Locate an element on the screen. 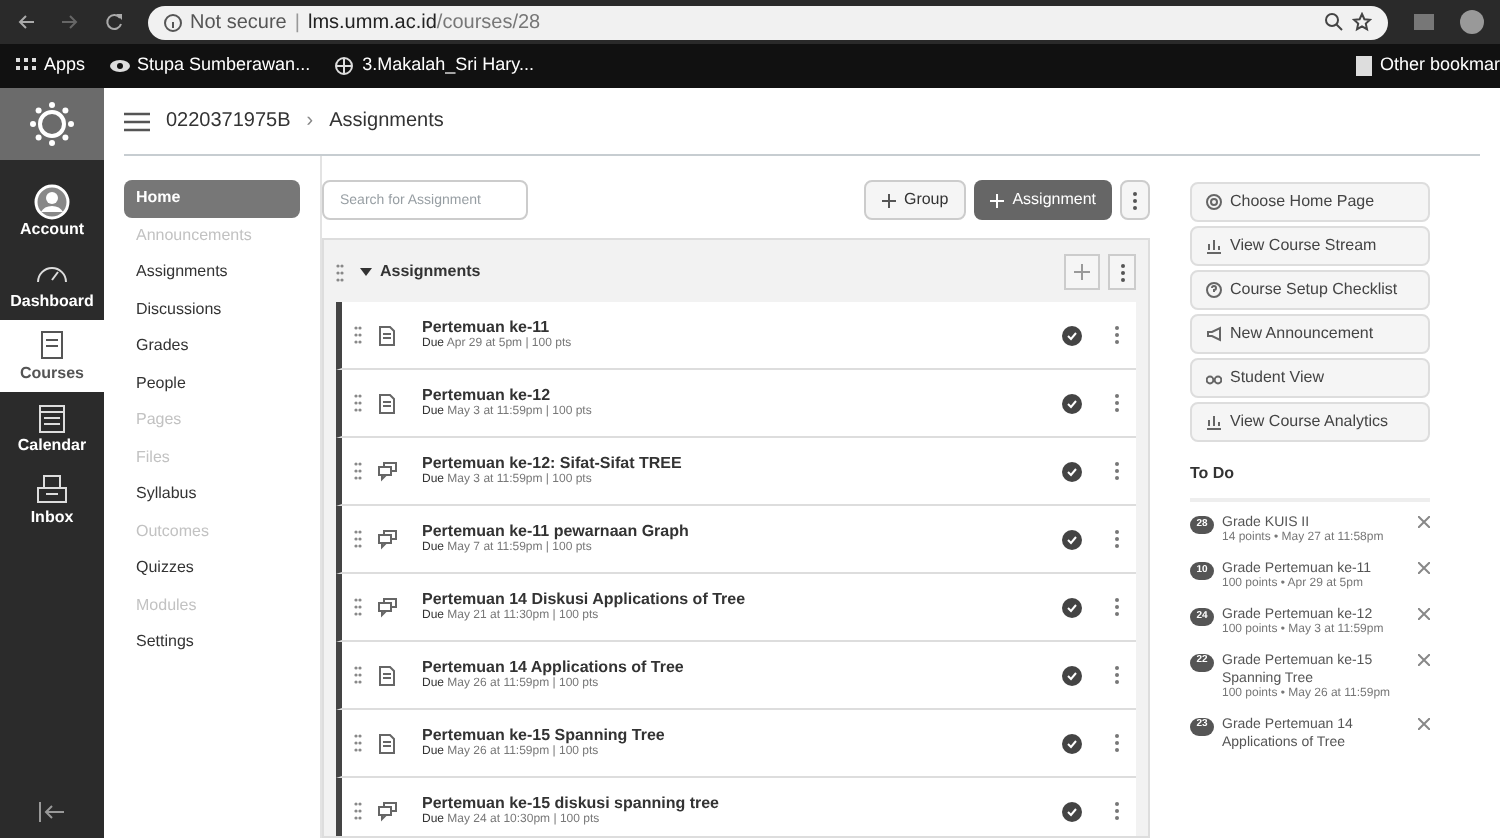 Image resolution: width=1500 pixels, height=838 pixels. todo-heading: To Do is located at coordinates (1310, 482).